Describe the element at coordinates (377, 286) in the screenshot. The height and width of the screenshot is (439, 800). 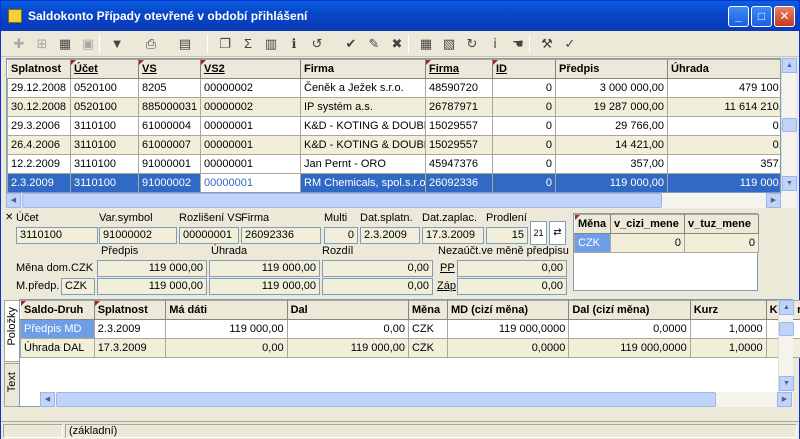
I see `mpredp-rozdil-field: 0,00` at that location.